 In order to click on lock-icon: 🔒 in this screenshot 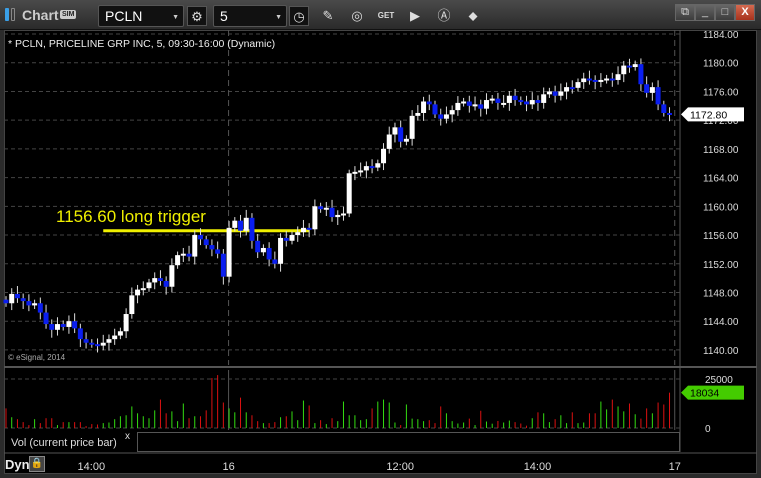, I will do `click(37, 464)`.